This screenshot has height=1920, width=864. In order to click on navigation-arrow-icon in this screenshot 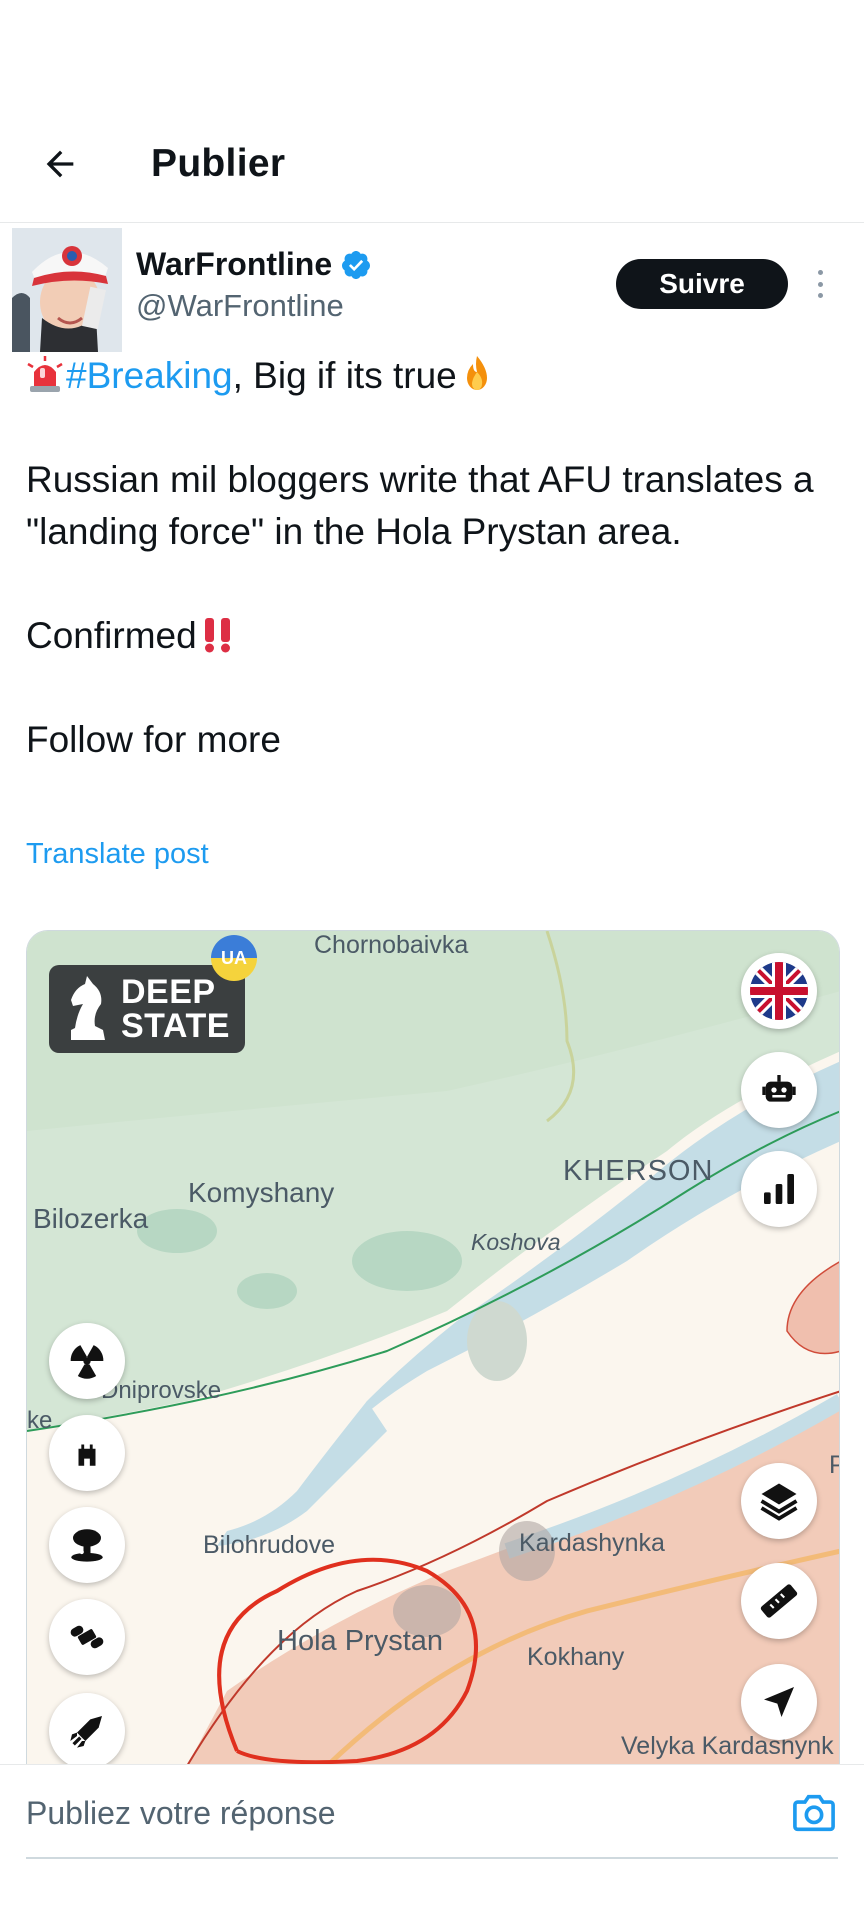, I will do `click(779, 1702)`.